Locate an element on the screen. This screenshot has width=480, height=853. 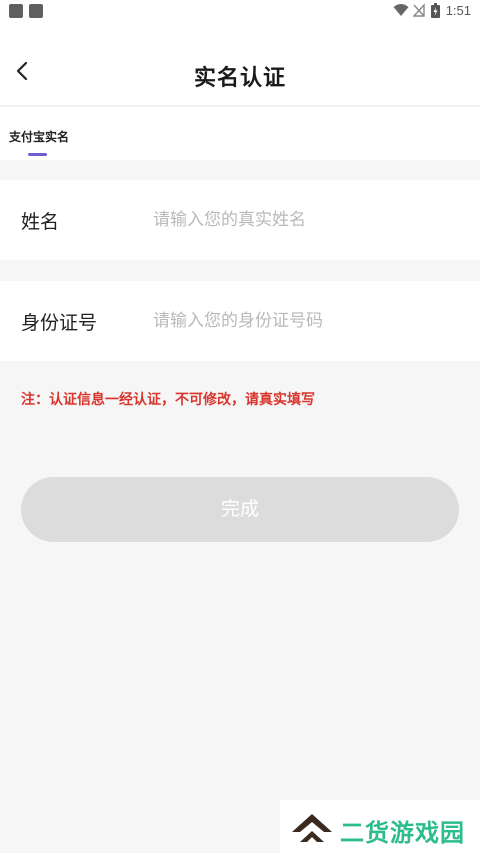
complete-button: 完成 is located at coordinates (240, 509).